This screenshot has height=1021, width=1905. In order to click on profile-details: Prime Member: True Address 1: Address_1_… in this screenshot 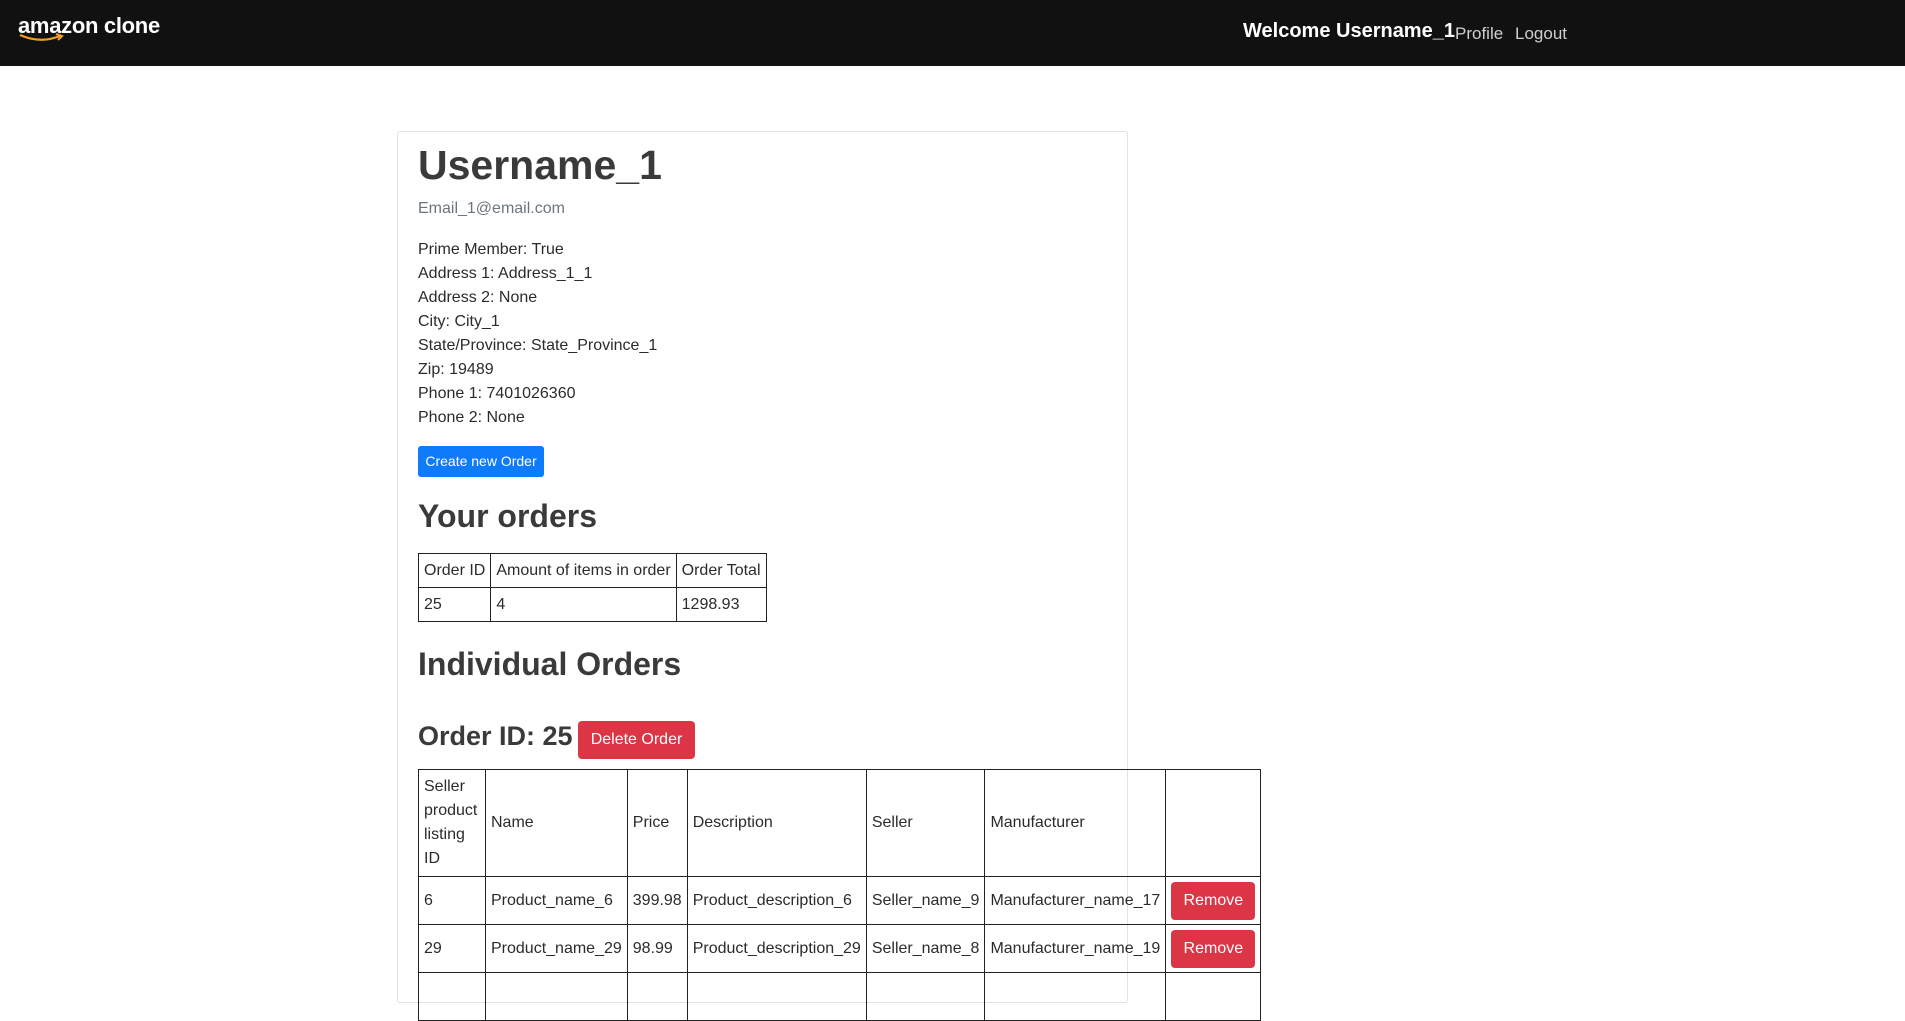, I will do `click(537, 334)`.